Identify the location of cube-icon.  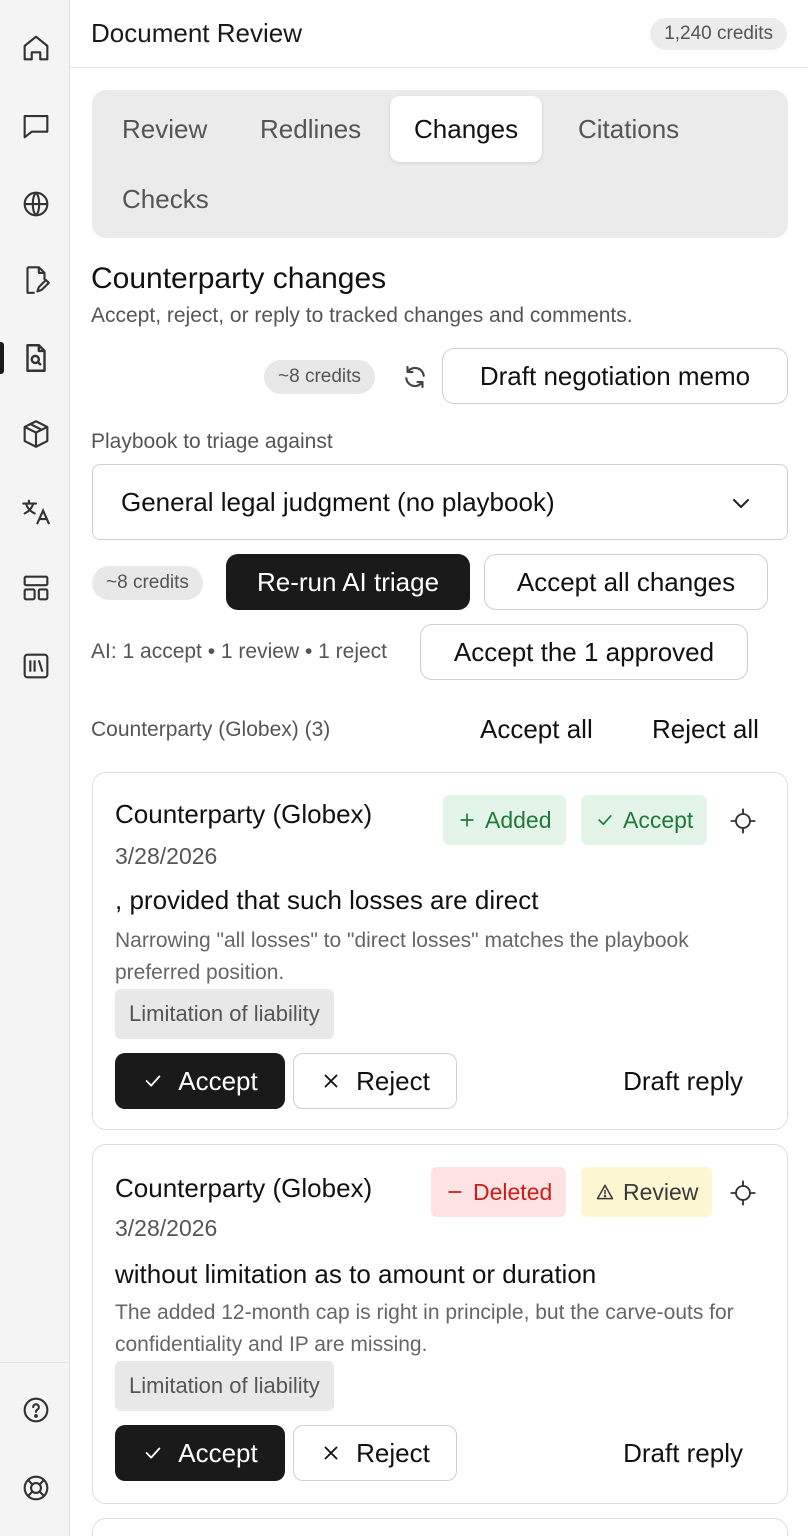
(36, 434).